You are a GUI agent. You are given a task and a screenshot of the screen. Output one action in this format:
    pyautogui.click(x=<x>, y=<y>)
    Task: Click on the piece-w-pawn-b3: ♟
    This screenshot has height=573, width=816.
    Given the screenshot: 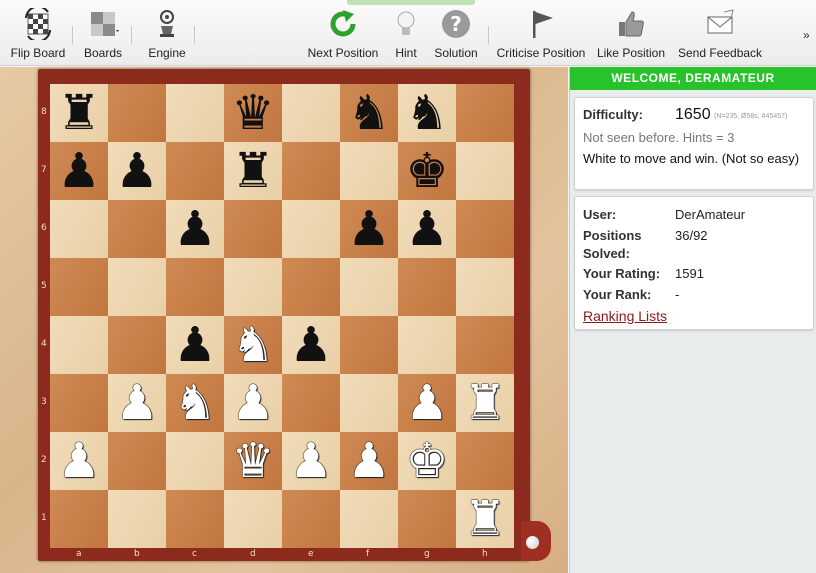 What is the action you would take?
    pyautogui.click(x=137, y=403)
    